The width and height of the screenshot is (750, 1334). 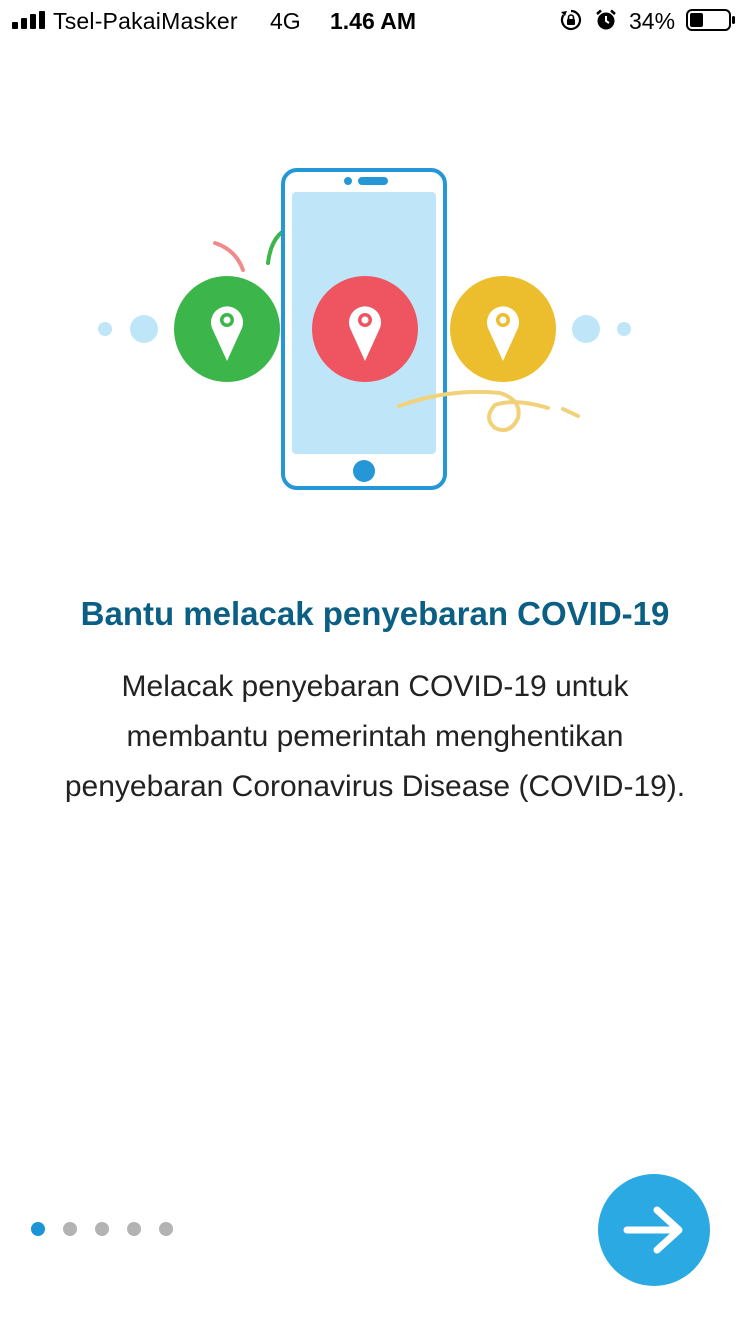 I want to click on battery-icon, so click(x=710, y=20).